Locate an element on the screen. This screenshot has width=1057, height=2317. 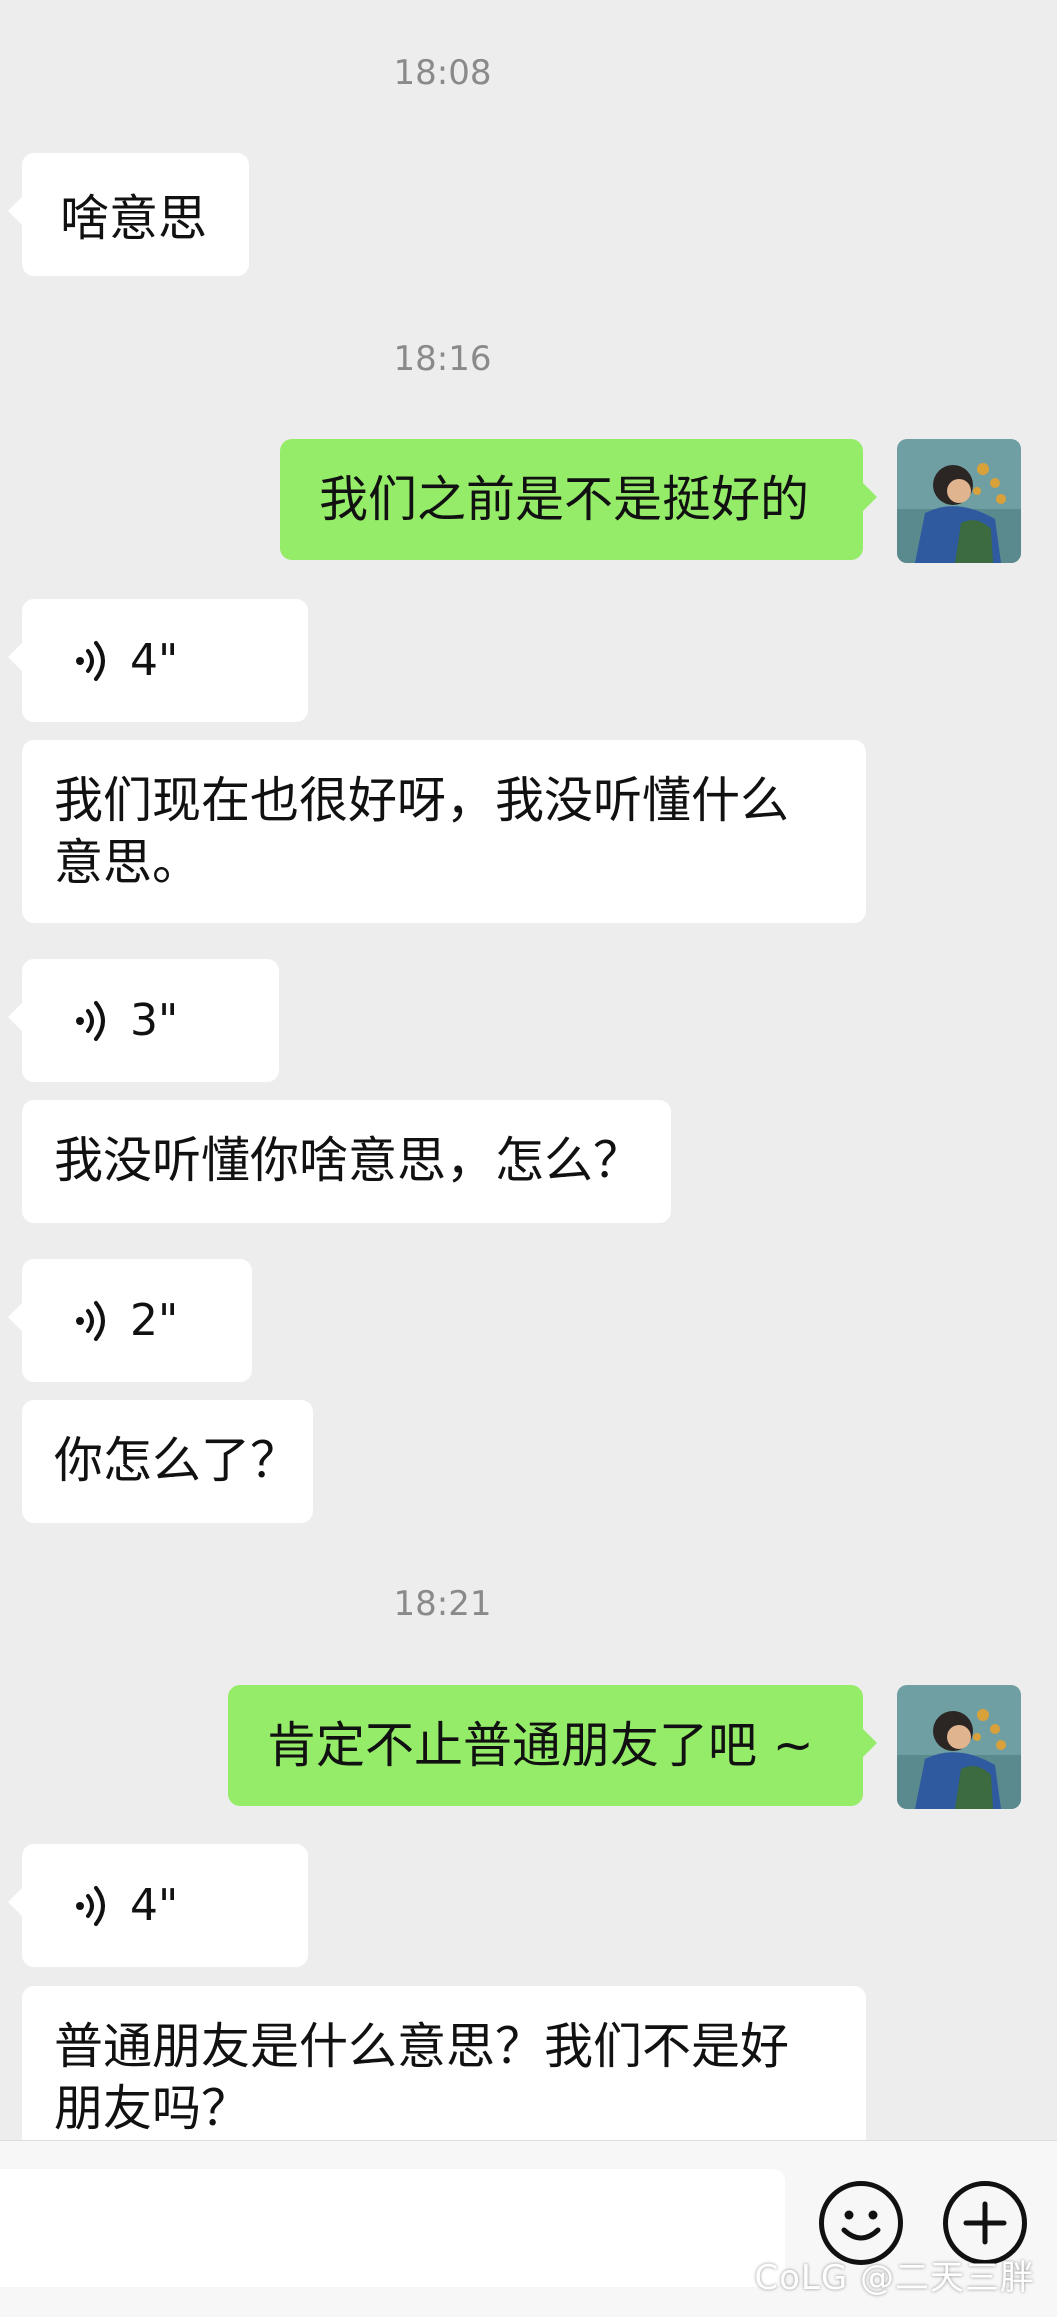
voice-duration: 2" is located at coordinates (154, 1320).